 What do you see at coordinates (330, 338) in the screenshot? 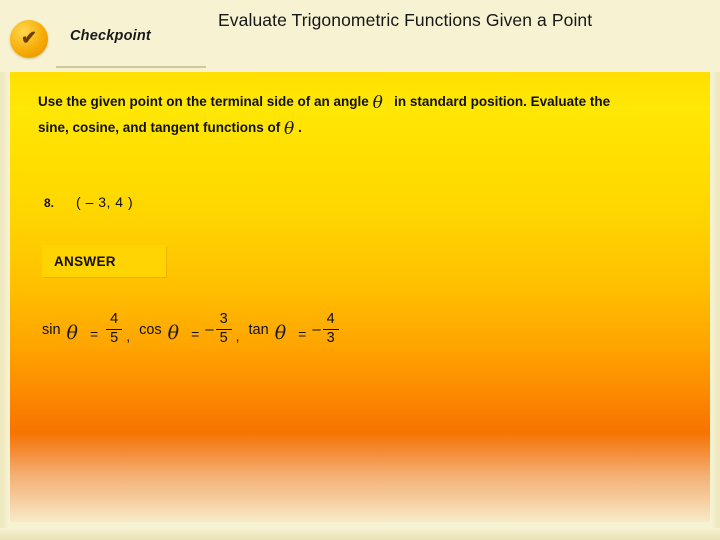
I see `tan-denominator: 3` at bounding box center [330, 338].